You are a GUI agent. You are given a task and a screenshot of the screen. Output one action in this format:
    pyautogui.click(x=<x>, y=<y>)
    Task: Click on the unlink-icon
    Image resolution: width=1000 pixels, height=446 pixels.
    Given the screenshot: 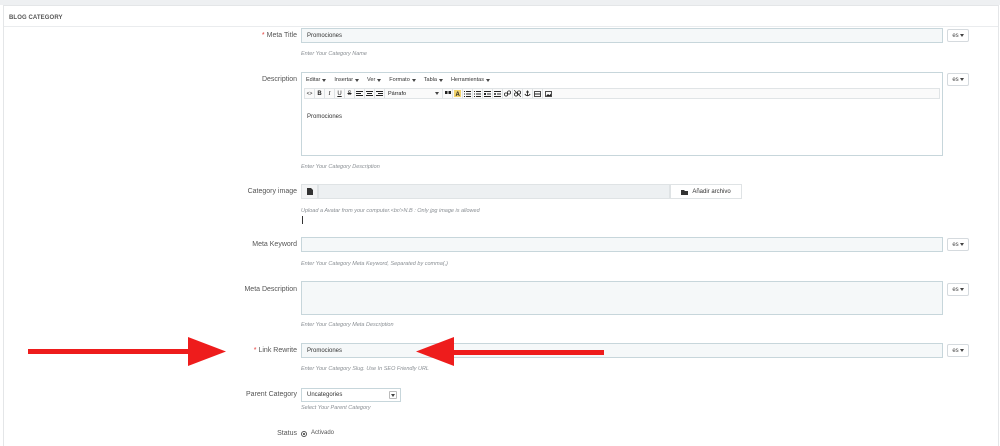 What is the action you would take?
    pyautogui.click(x=517, y=93)
    